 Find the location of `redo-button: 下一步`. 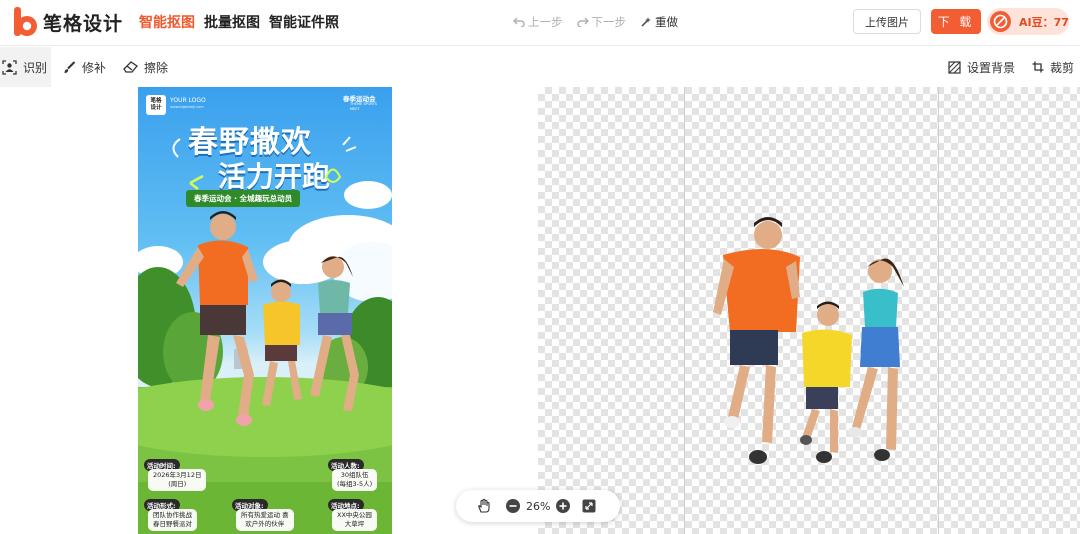

redo-button: 下一步 is located at coordinates (601, 22).